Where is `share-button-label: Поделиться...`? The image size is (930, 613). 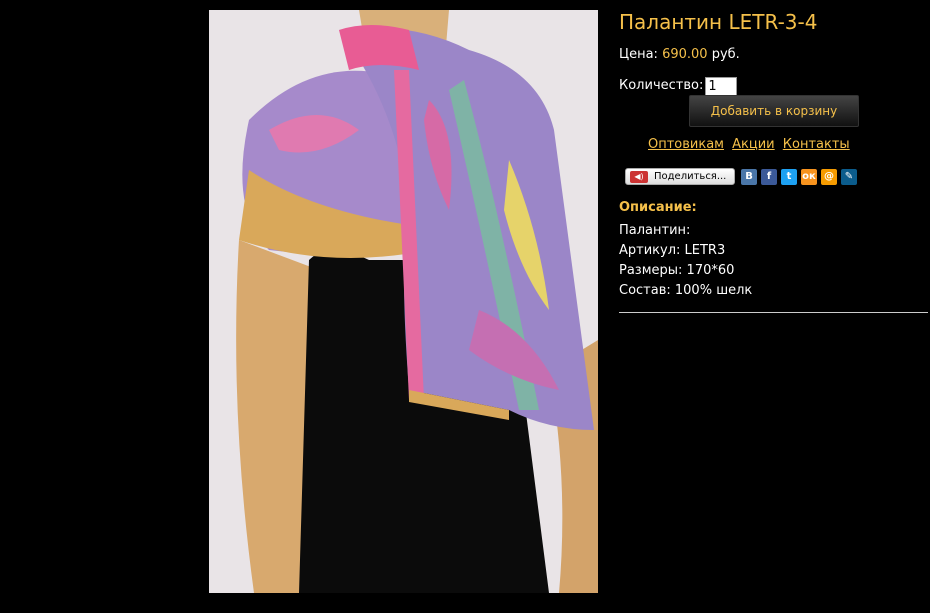
share-button-label: Поделиться... is located at coordinates (690, 176).